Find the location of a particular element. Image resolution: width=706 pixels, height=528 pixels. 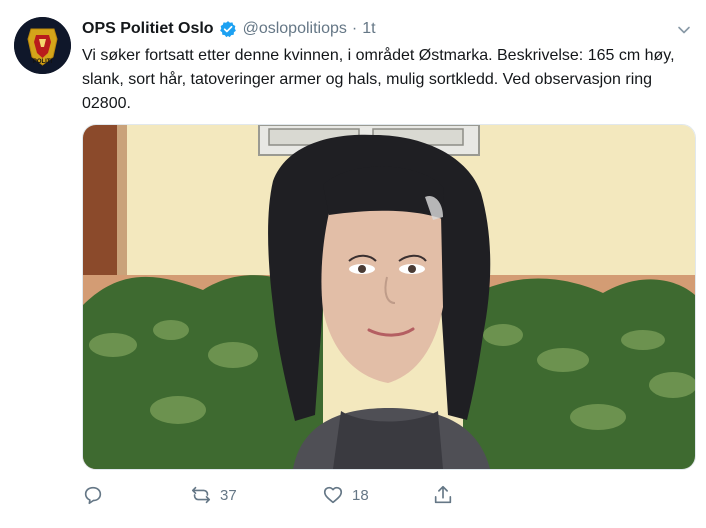

avatar-badge-text: POLITI is located at coordinates (43, 62).